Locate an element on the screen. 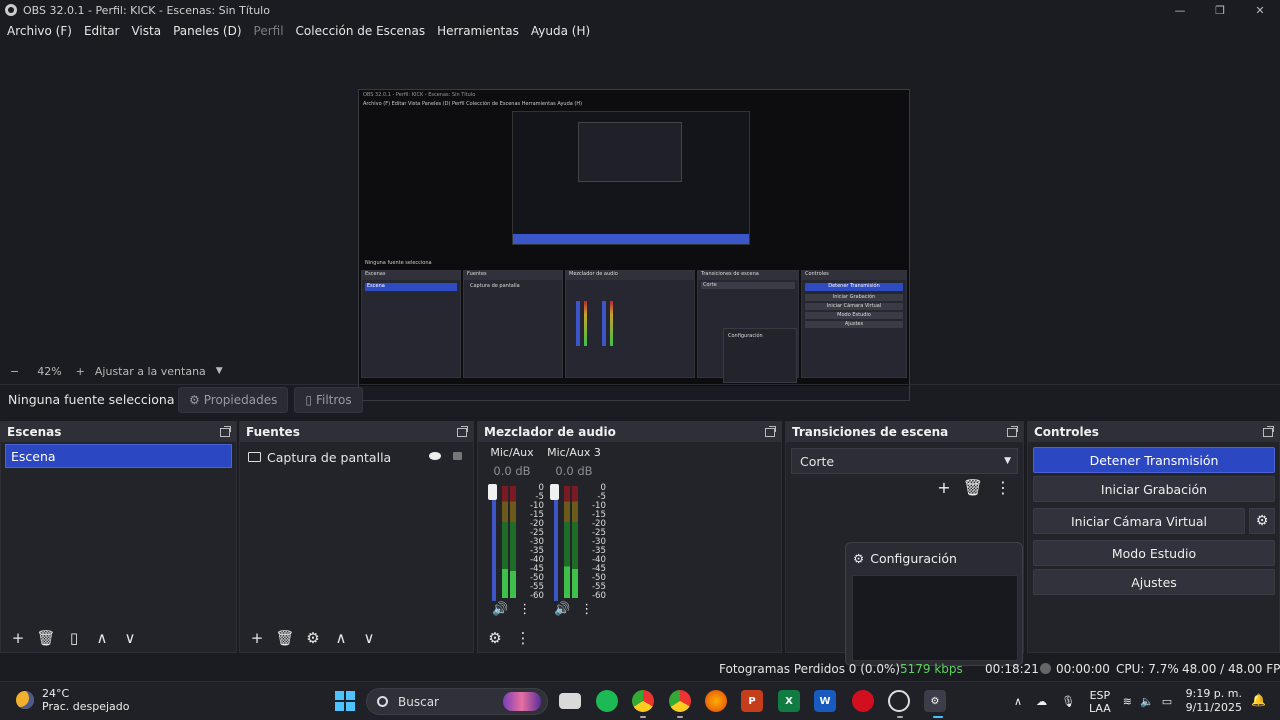 The width and height of the screenshot is (1280, 720). excel-icon: X is located at coordinates (789, 701).